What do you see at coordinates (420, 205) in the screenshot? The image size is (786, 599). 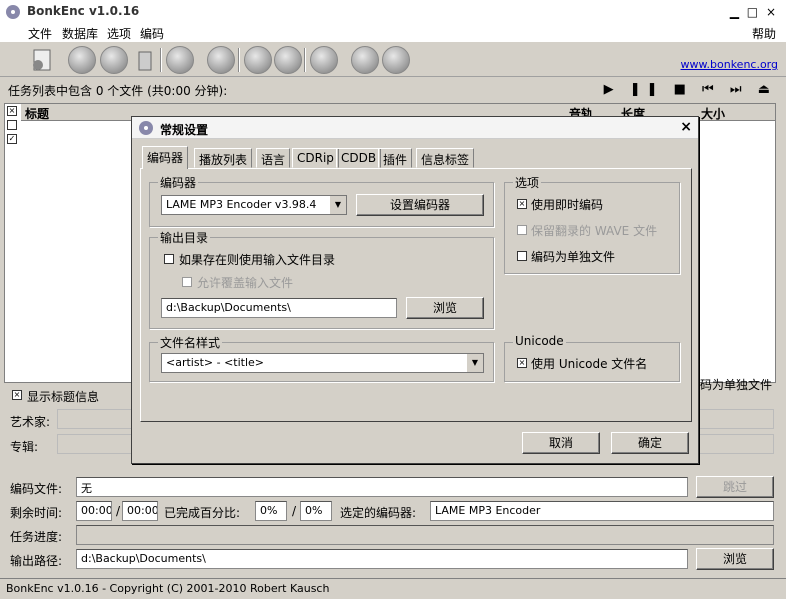 I see `configure-encoder-button: 设置编码器` at bounding box center [420, 205].